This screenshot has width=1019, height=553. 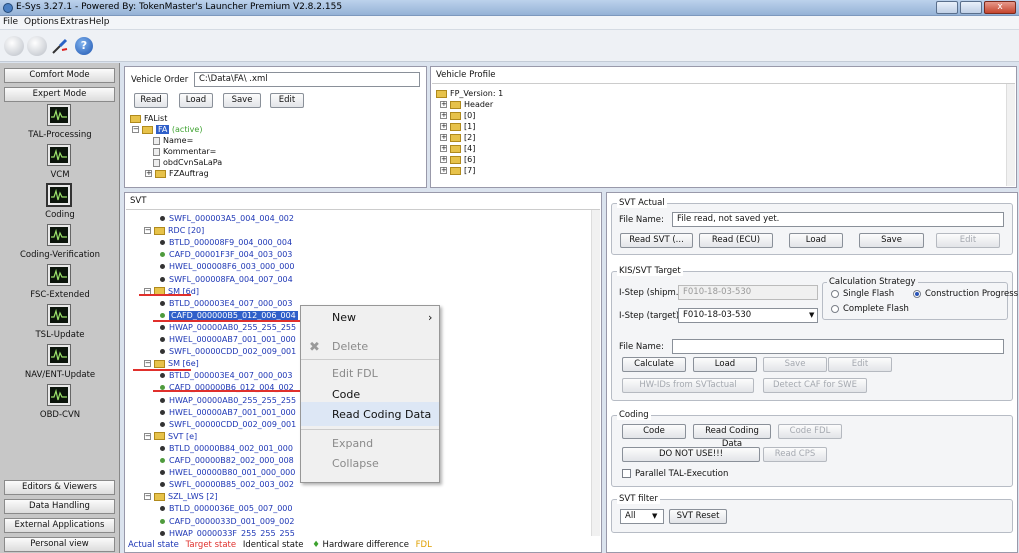 I want to click on ctx-delete: Delete, so click(x=350, y=346).